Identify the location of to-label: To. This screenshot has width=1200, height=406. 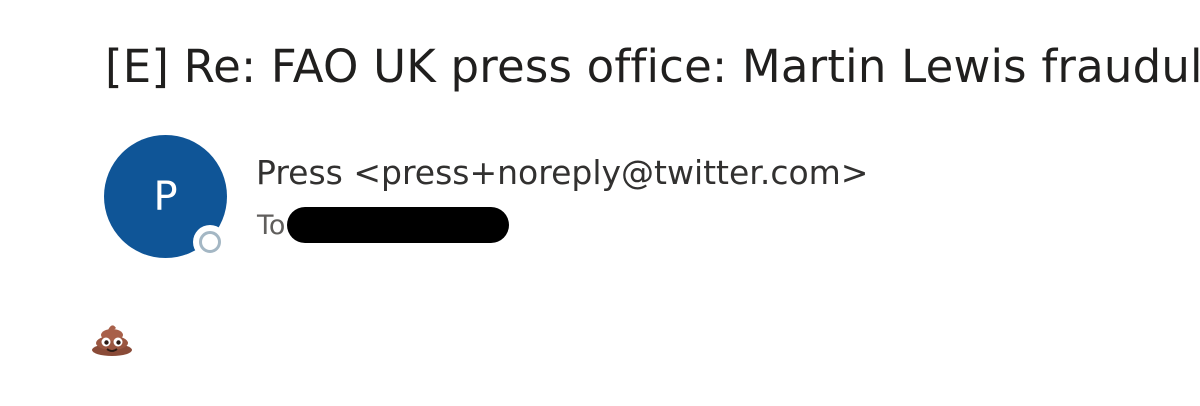
(271, 225).